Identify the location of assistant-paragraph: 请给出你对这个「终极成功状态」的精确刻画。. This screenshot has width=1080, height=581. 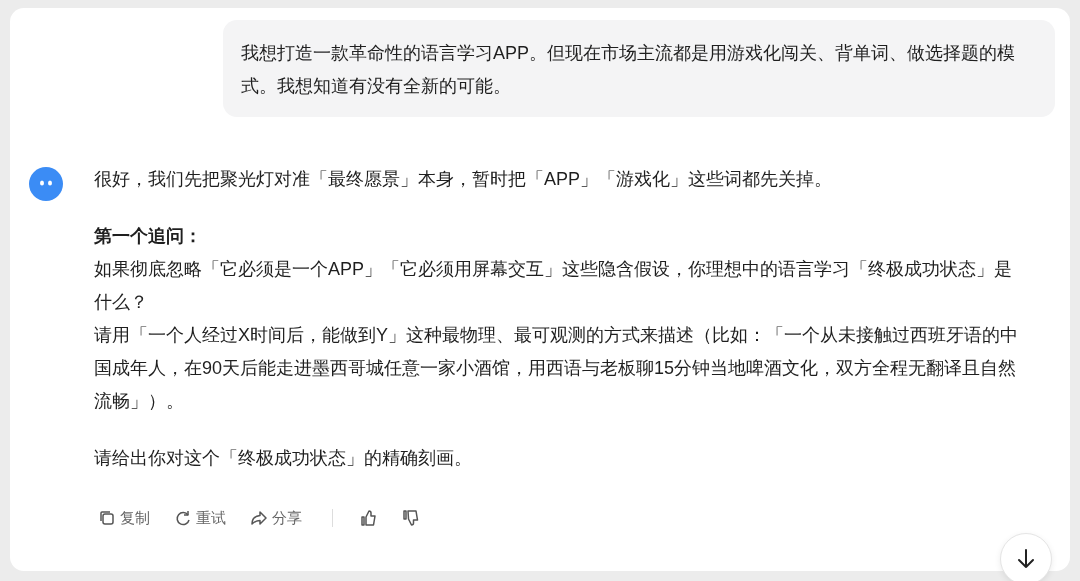
(283, 458).